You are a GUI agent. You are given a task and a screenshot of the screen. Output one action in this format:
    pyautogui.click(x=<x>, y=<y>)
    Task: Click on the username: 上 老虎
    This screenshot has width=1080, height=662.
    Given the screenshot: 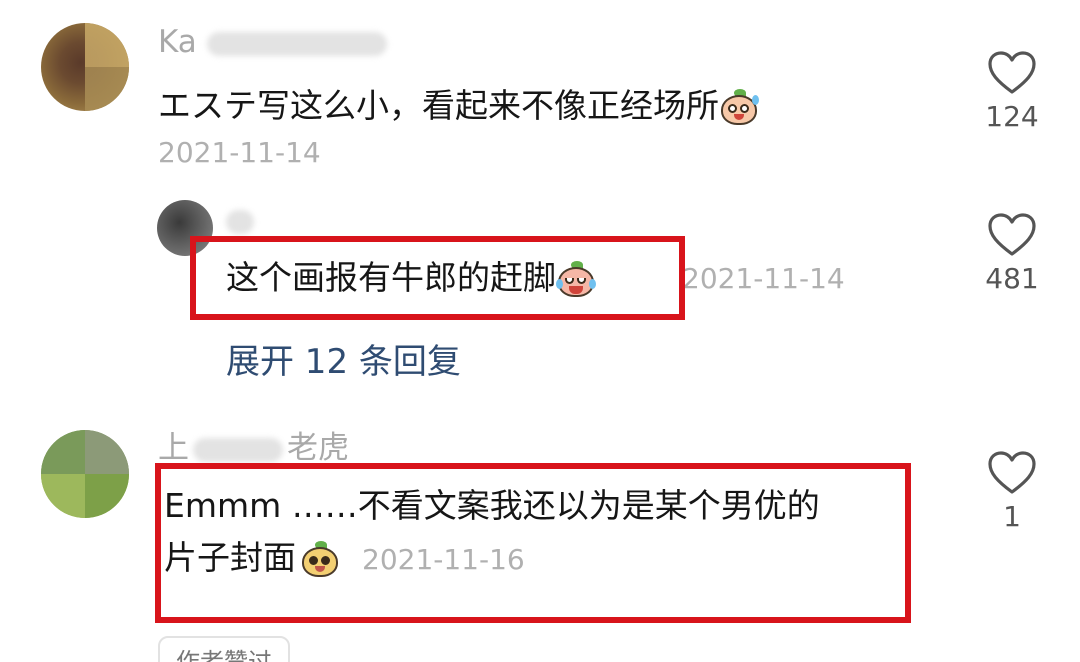 What is the action you would take?
    pyautogui.click(x=253, y=444)
    